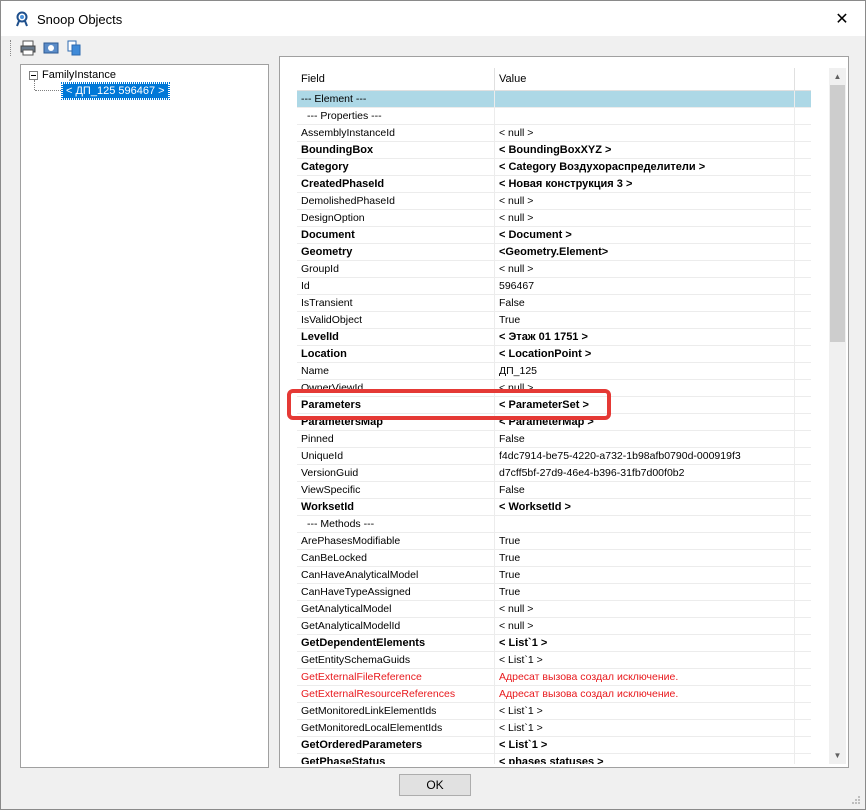 The image size is (866, 810). Describe the element at coordinates (554, 218) in the screenshot. I see `grid-row: DesignOption < null >` at that location.